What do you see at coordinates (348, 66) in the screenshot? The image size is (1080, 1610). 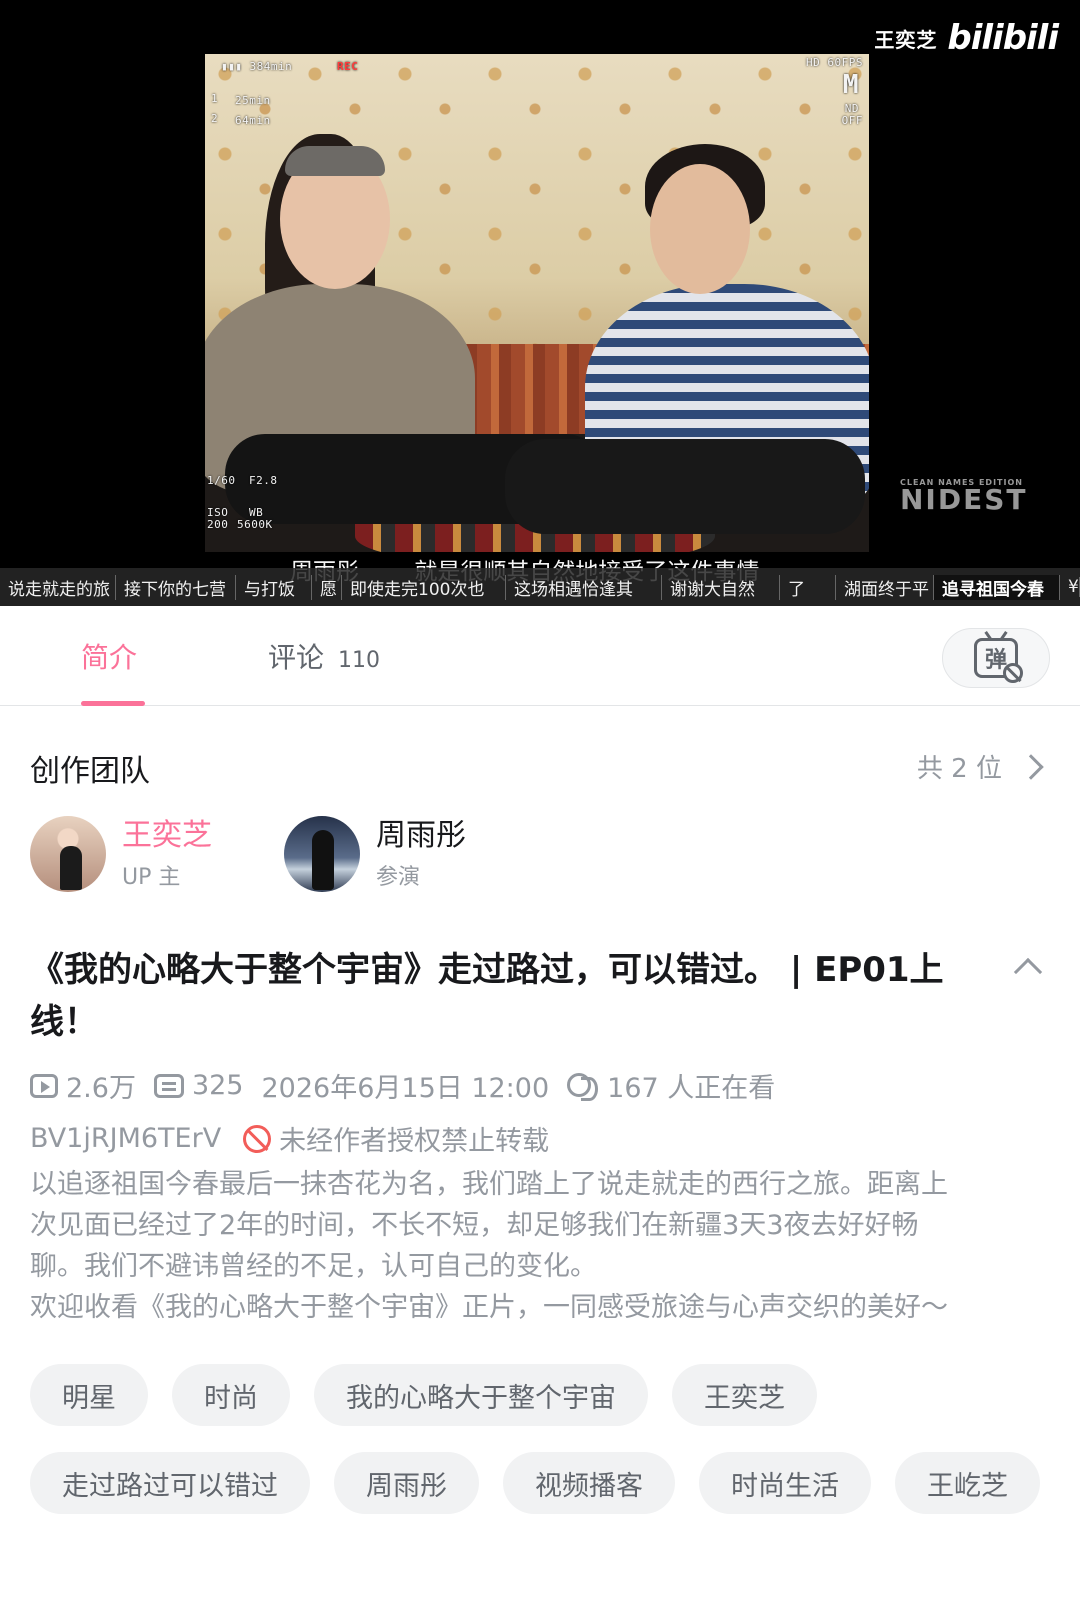 I see `hud-rec: REC` at bounding box center [348, 66].